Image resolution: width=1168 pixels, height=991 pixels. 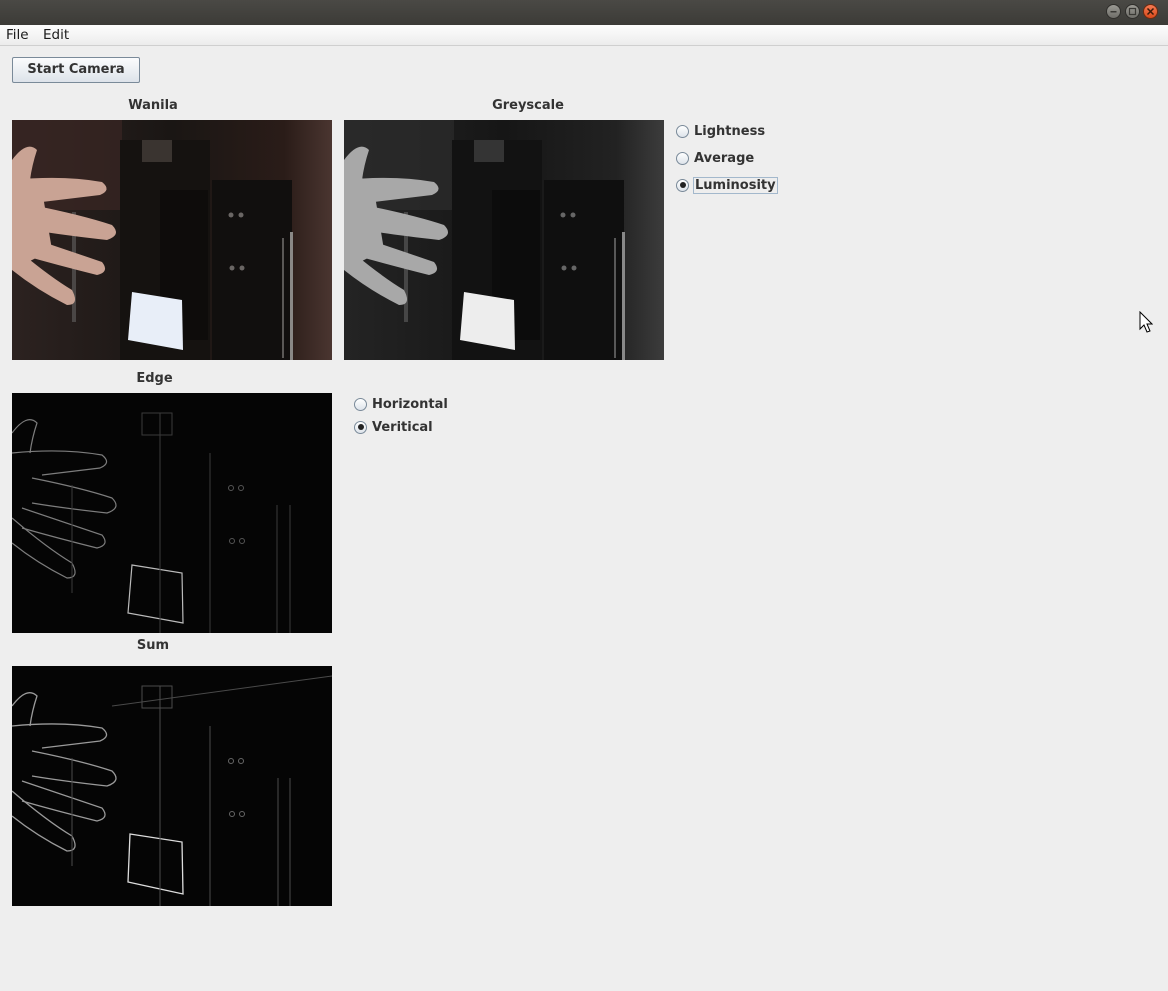 What do you see at coordinates (153, 105) in the screenshot?
I see `original-panel-label: Wanila` at bounding box center [153, 105].